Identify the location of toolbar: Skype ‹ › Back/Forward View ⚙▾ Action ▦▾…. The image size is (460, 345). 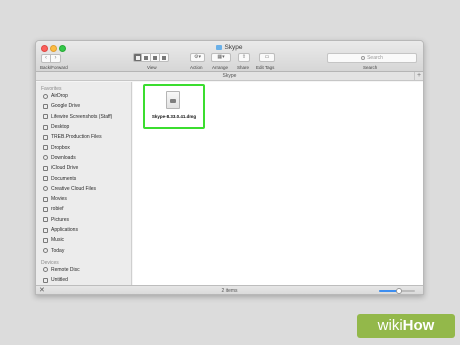
(229, 56).